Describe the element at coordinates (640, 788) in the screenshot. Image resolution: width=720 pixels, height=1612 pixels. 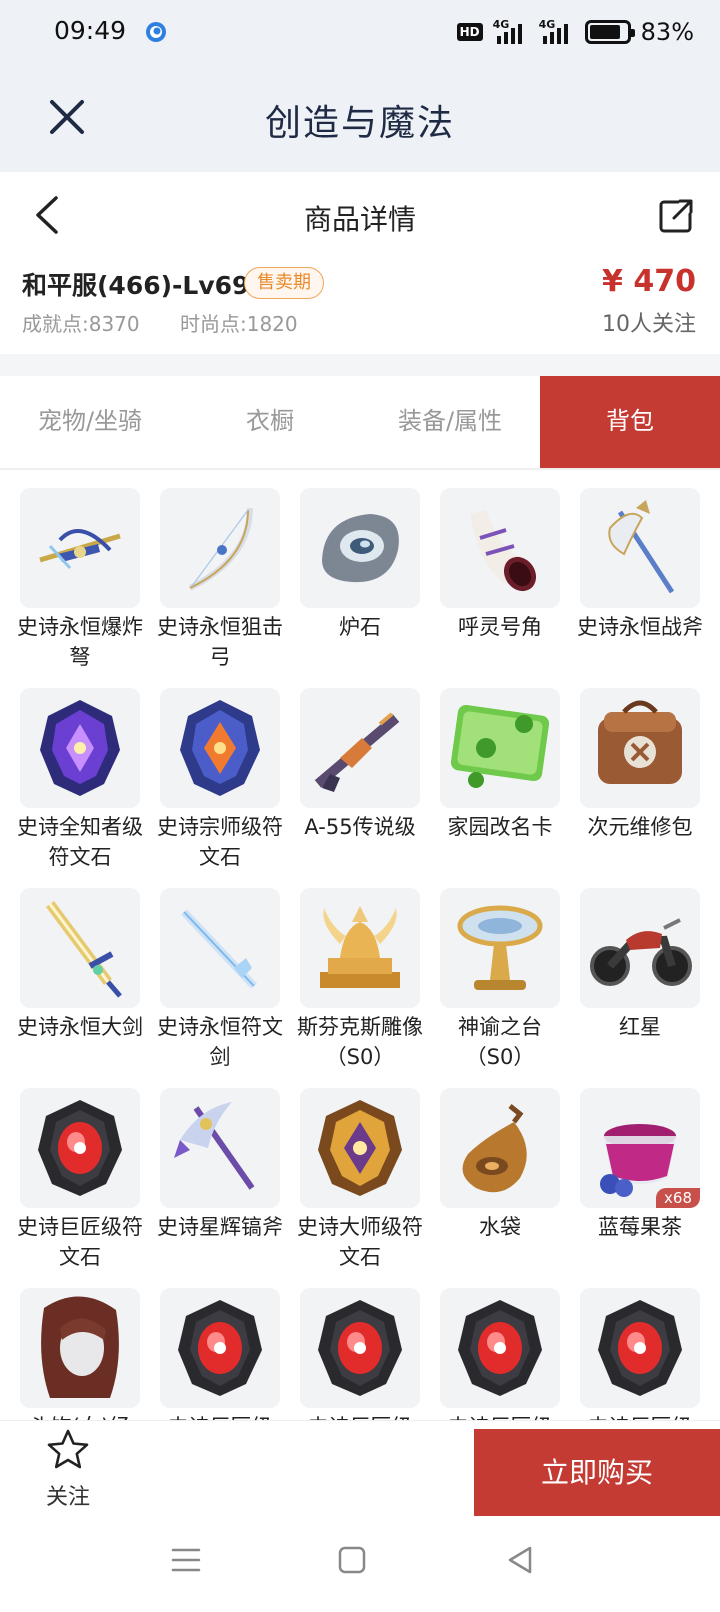
I see `item-card: 次元维修包` at that location.